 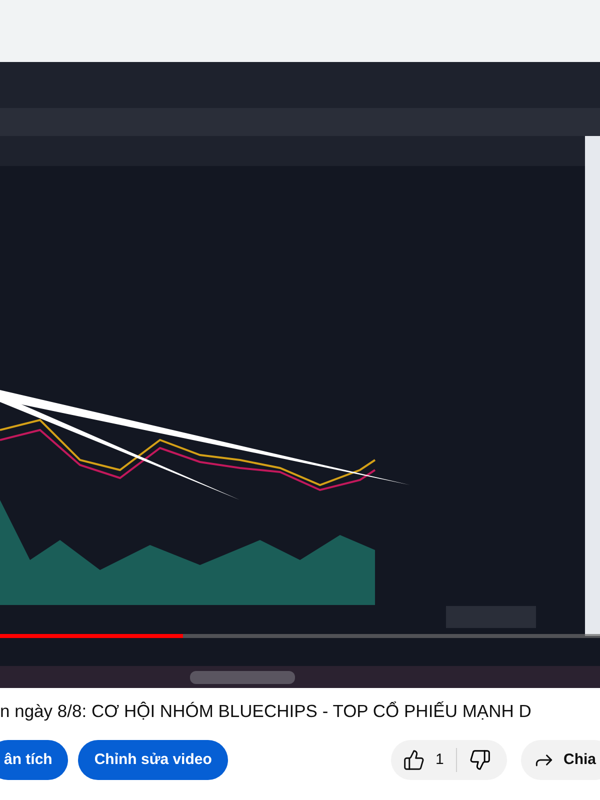 I want to click on thumbs-down-icon, so click(x=479, y=760).